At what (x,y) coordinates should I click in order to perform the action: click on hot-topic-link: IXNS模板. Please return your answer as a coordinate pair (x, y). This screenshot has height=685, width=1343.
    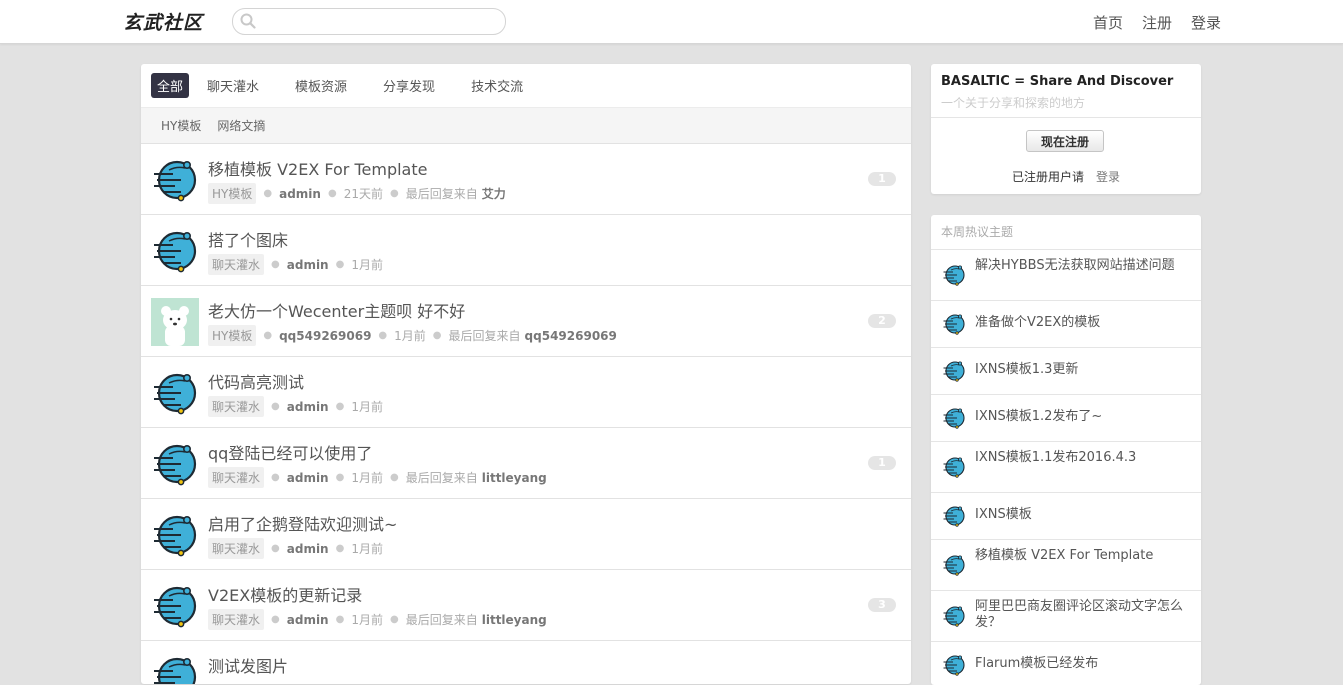
    Looking at the image, I should click on (1085, 515).